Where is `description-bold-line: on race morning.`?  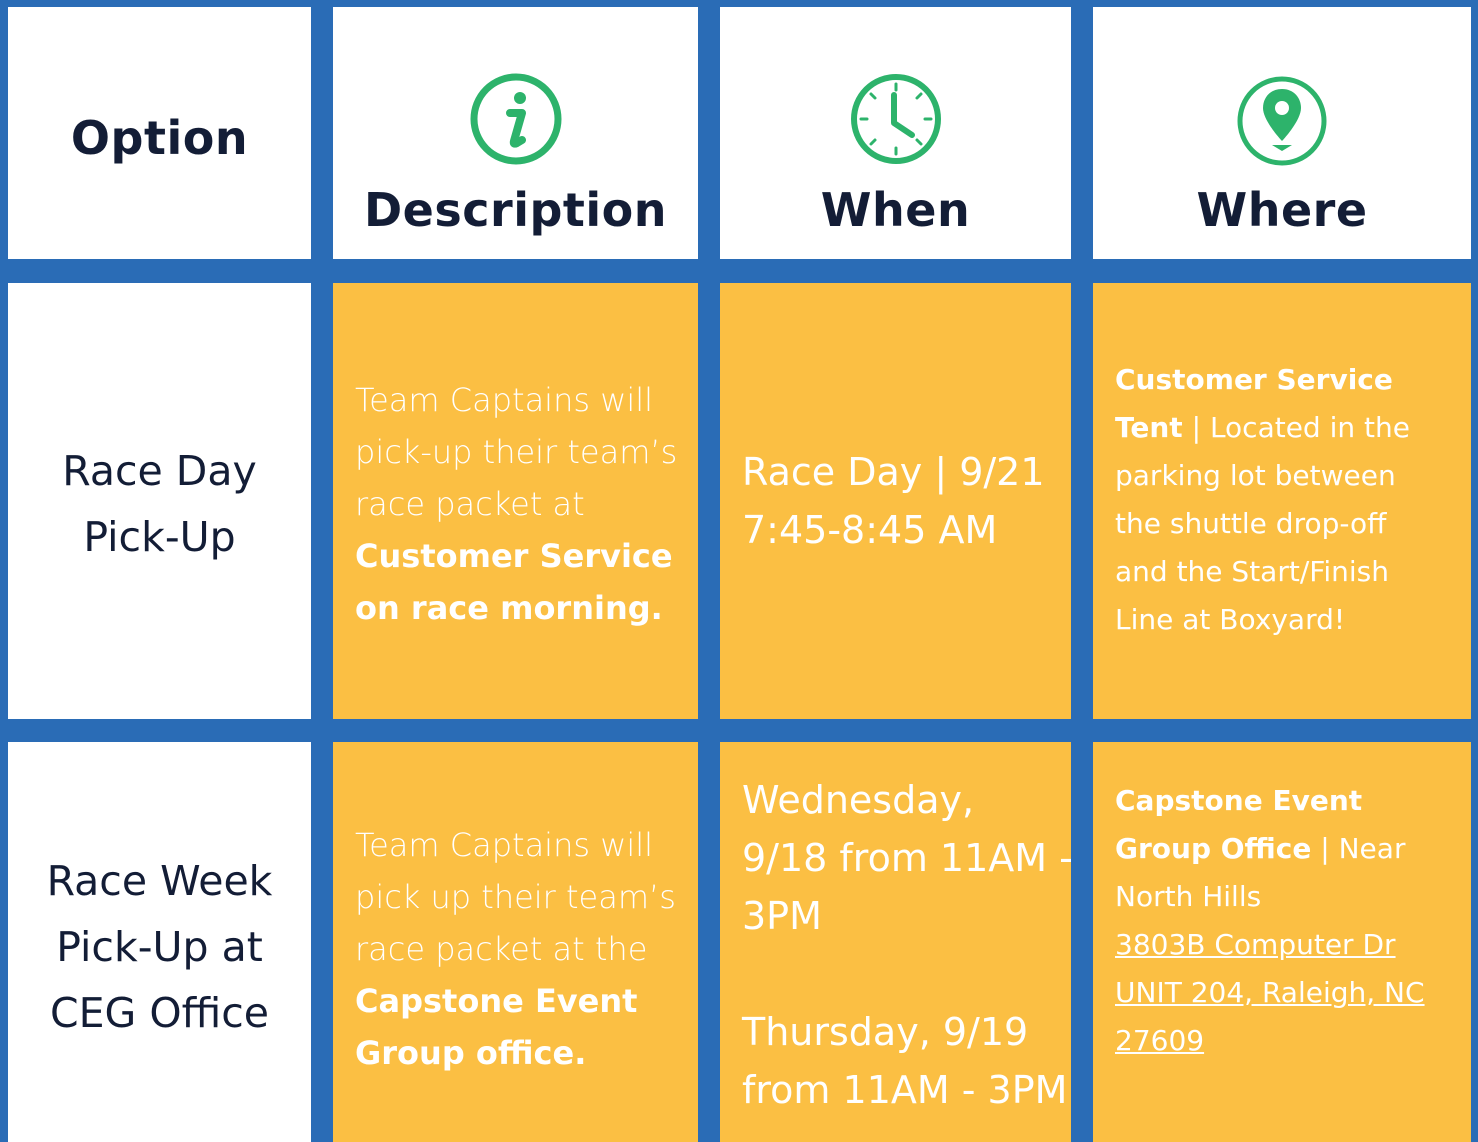
description-bold-line: on race morning. is located at coordinates (509, 608).